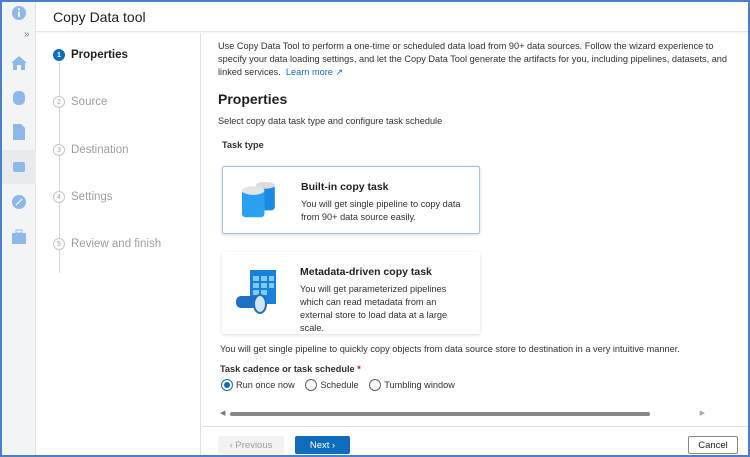 This screenshot has height=457, width=750. What do you see at coordinates (19, 13) in the screenshot?
I see `info-icon` at bounding box center [19, 13].